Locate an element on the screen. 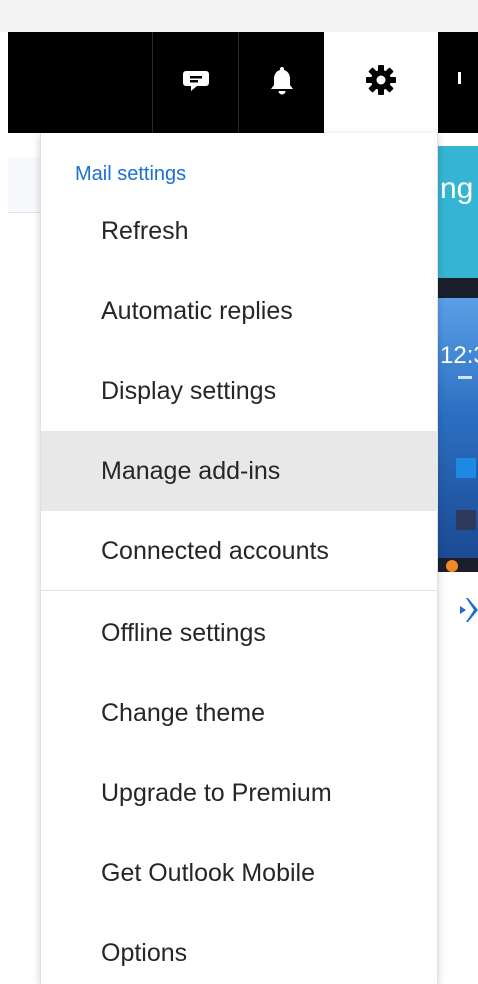  menu-item-offline-settings: Offline settings is located at coordinates (239, 633).